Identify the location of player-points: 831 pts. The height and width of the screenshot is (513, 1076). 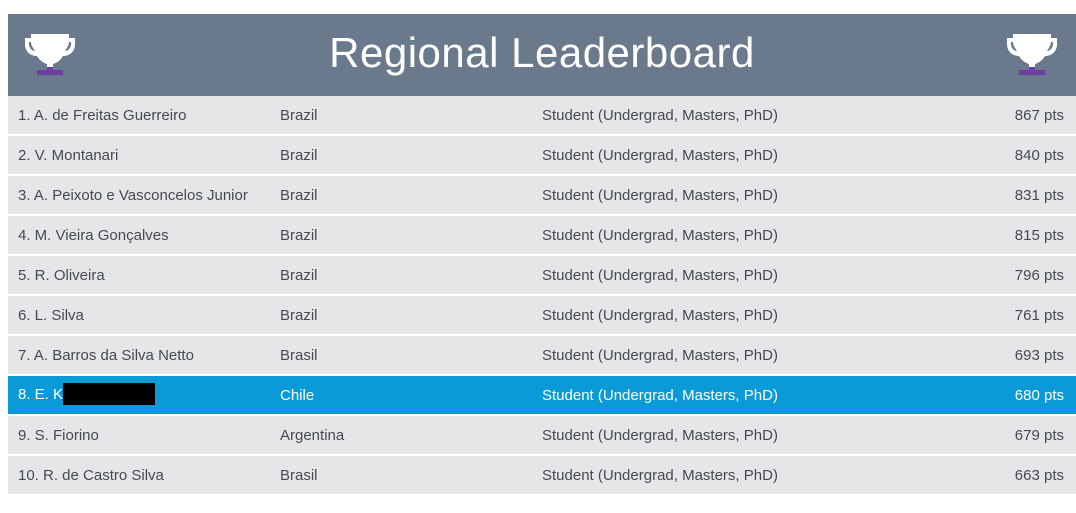
(1039, 195).